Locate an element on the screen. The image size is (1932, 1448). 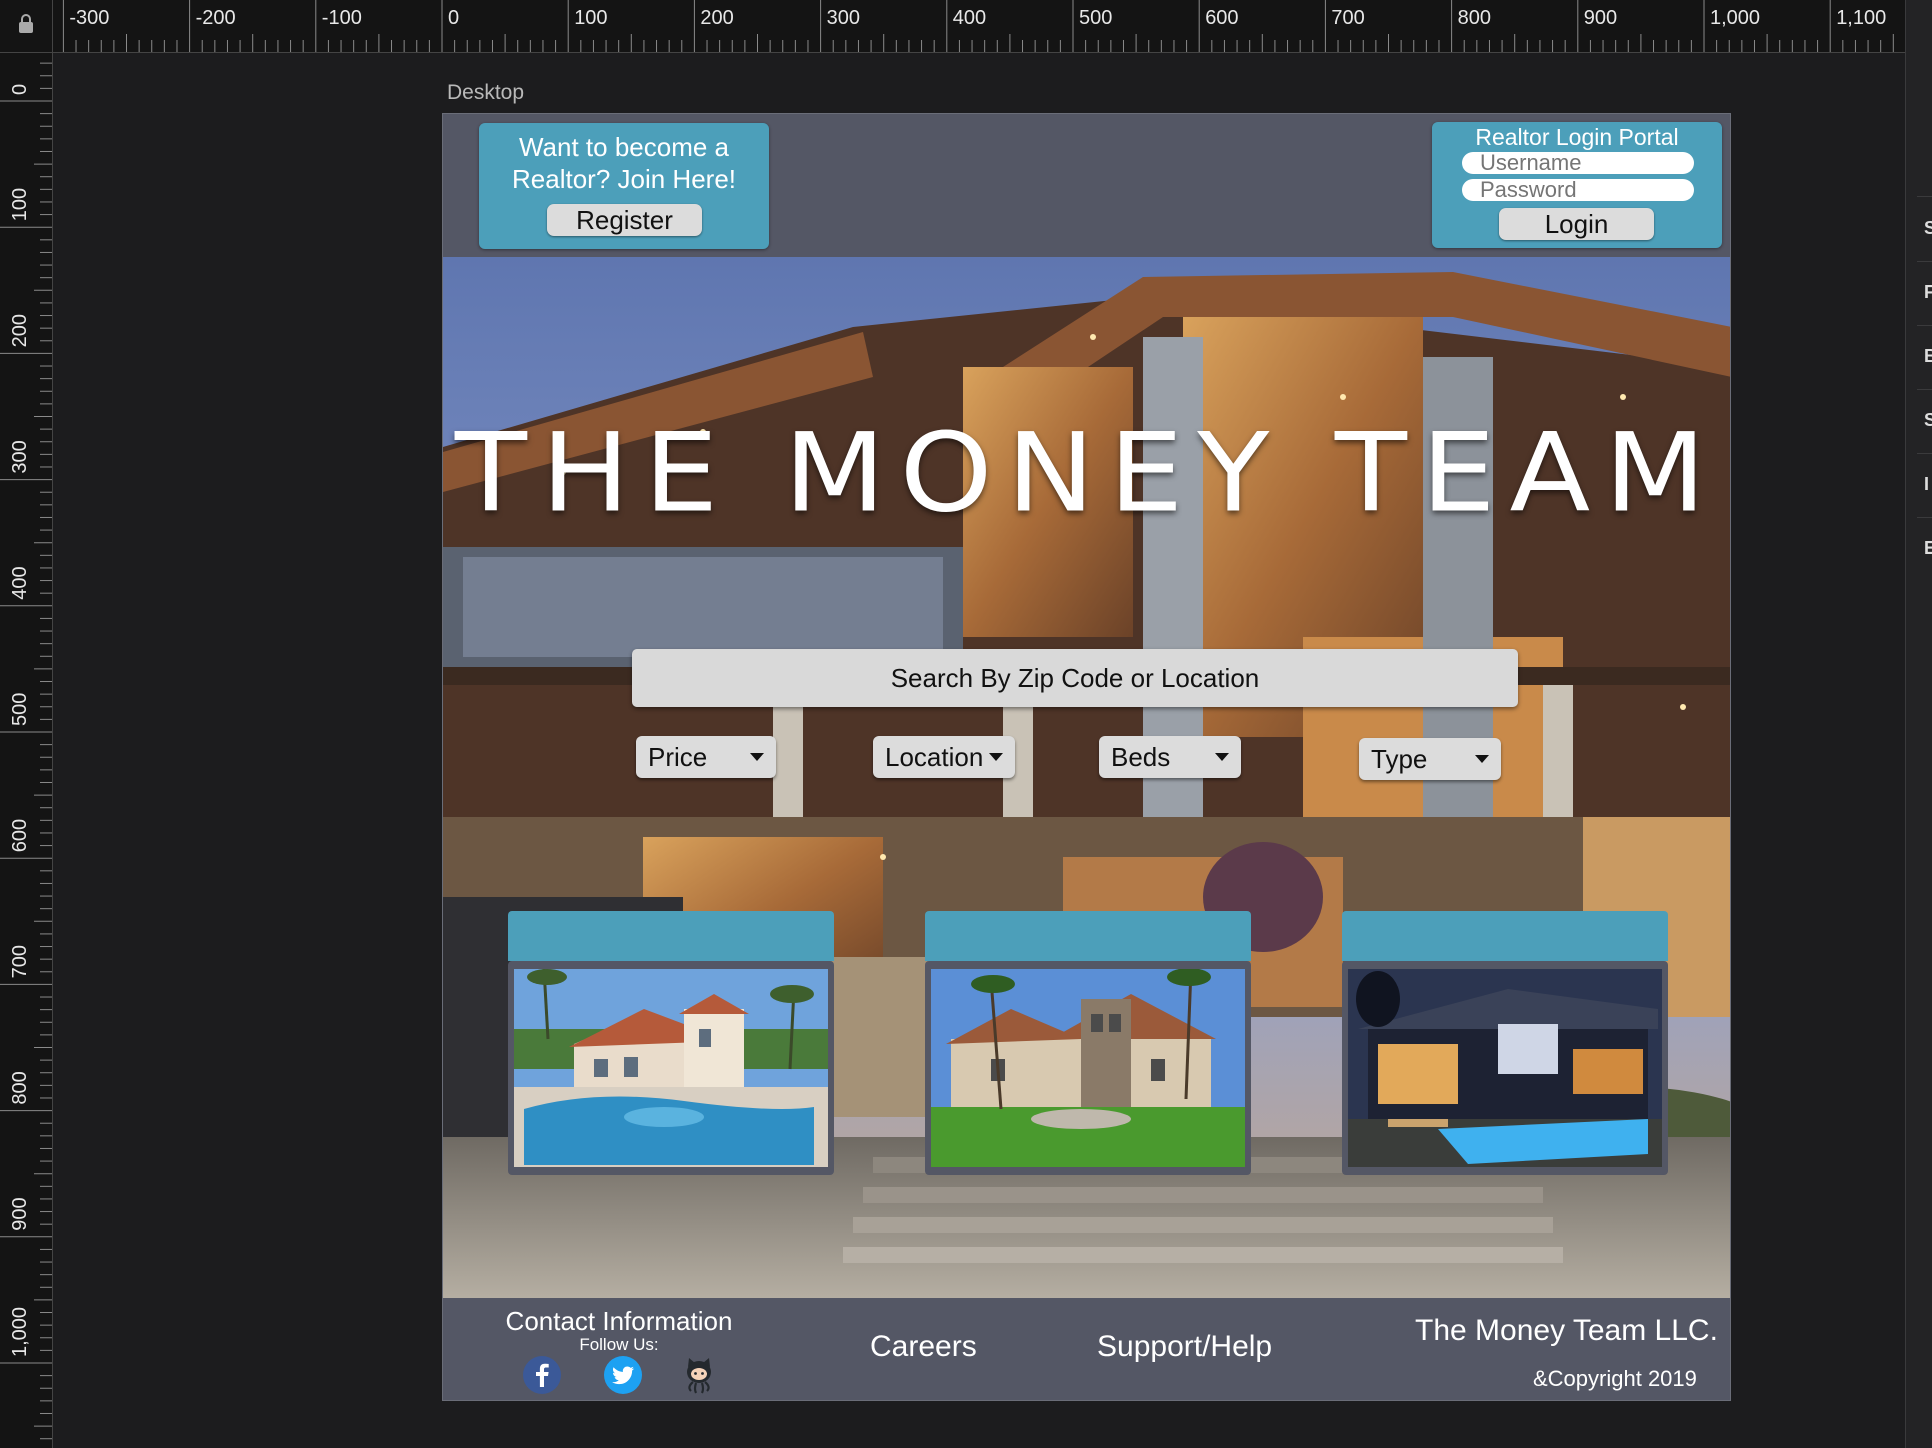
follow-us-label: Follow Us: is located at coordinates (619, 1344).